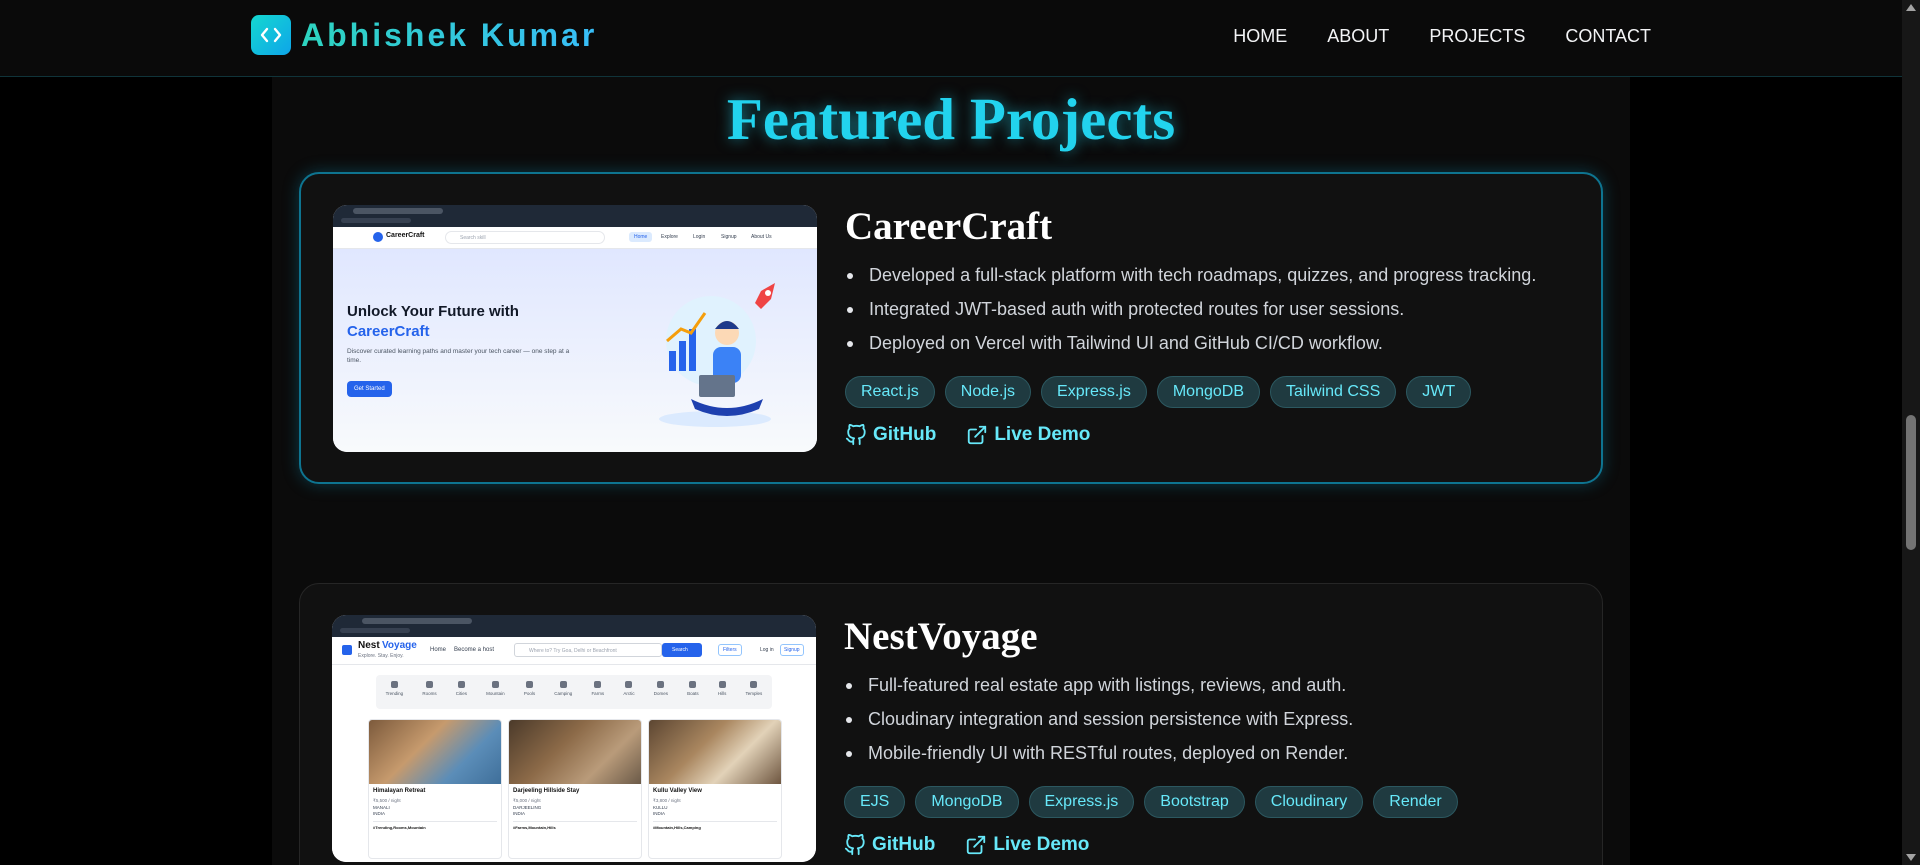  I want to click on mock-tagline: Explore. Stay. Enjoy., so click(381, 656).